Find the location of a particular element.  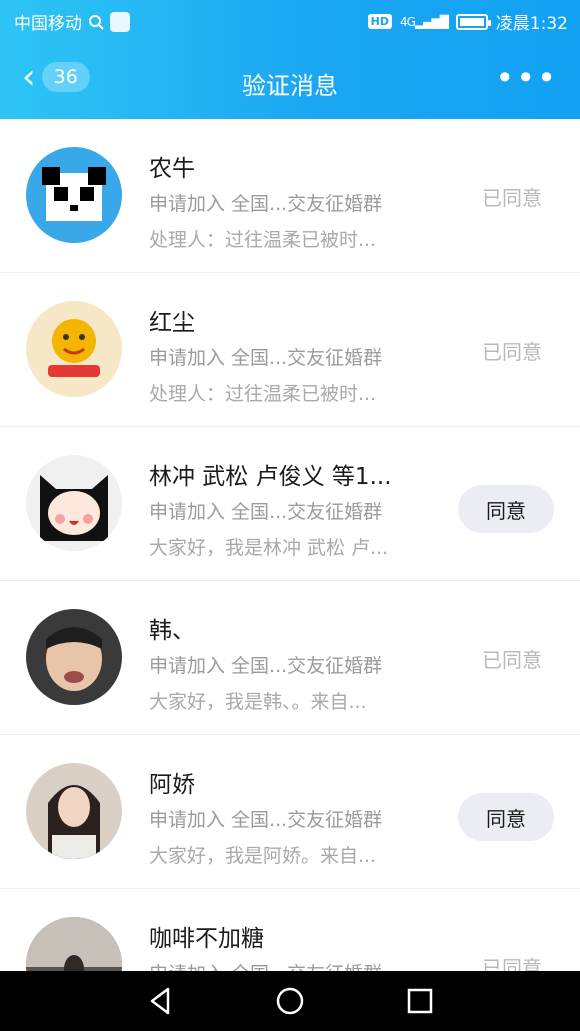

hd-icon: HD is located at coordinates (379, 21).